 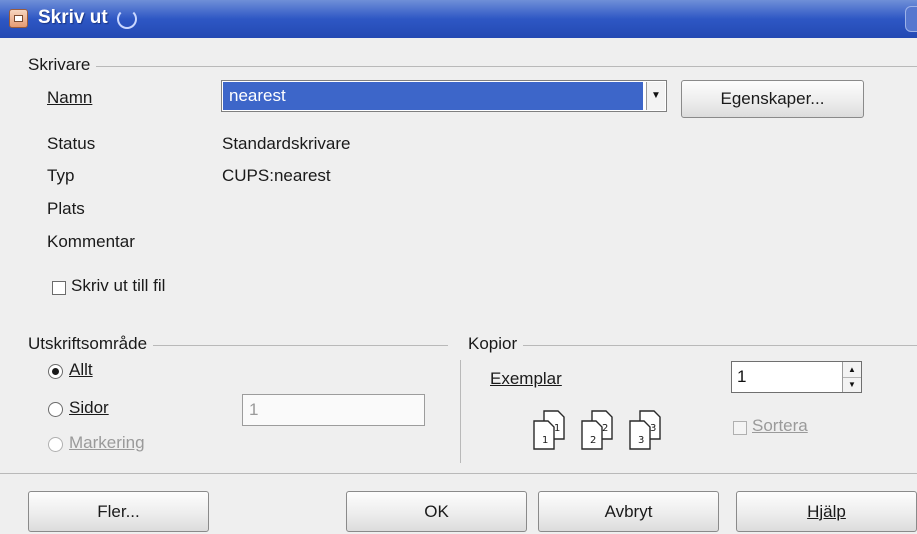 What do you see at coordinates (458, 19) in the screenshot?
I see `title-bar: Skriv ut` at bounding box center [458, 19].